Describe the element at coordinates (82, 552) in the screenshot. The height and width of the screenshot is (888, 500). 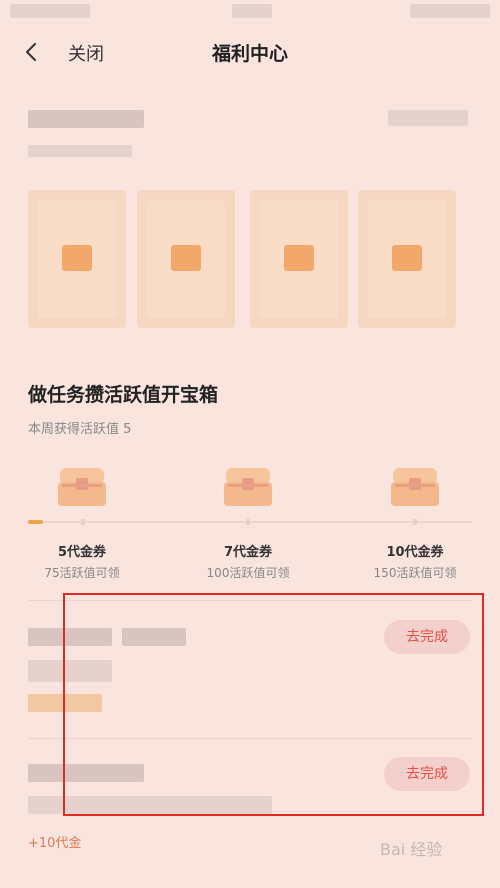
I see `reward-label: 5代金券` at that location.